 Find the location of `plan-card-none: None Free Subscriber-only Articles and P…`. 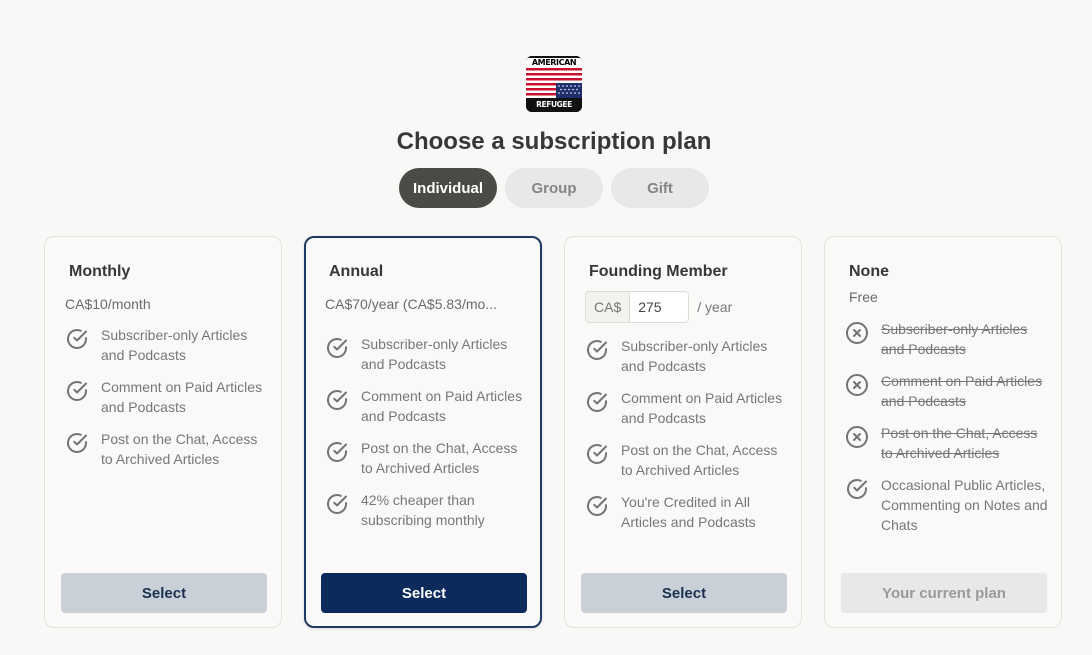

plan-card-none: None Free Subscriber-only Articles and P… is located at coordinates (943, 432).